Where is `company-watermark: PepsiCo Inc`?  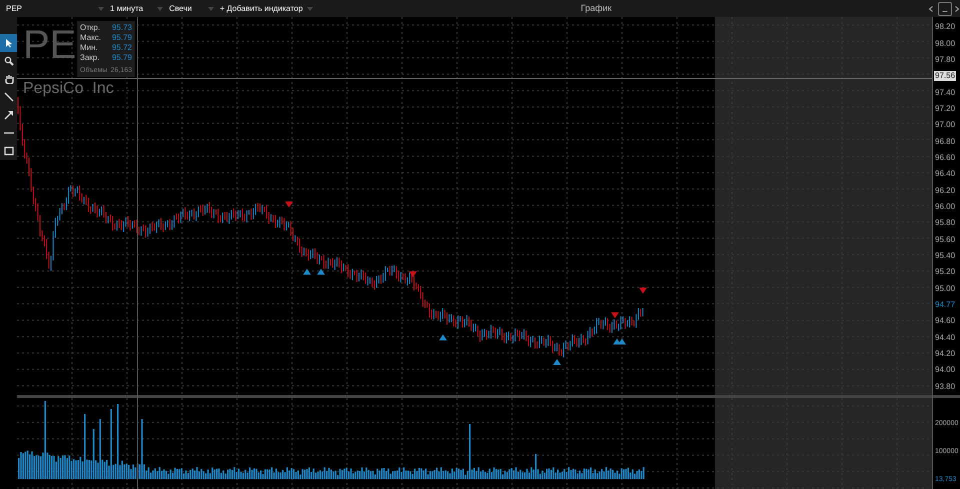 company-watermark: PepsiCo Inc is located at coordinates (68, 89).